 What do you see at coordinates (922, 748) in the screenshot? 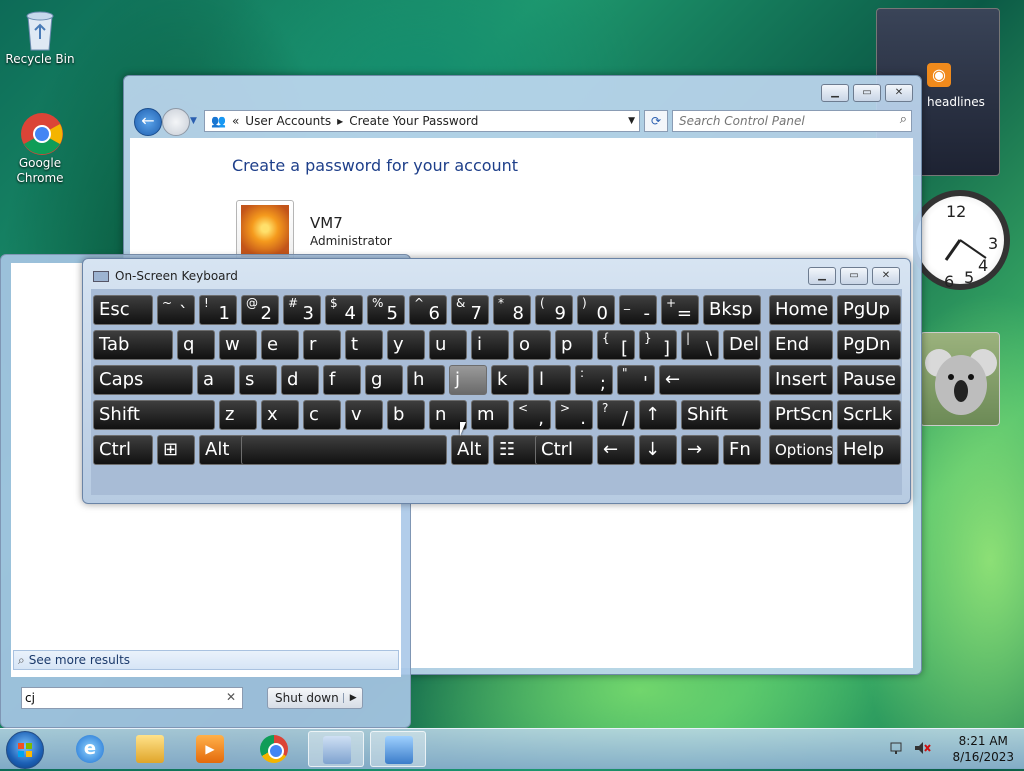
I see `volume-muted-icon` at bounding box center [922, 748].